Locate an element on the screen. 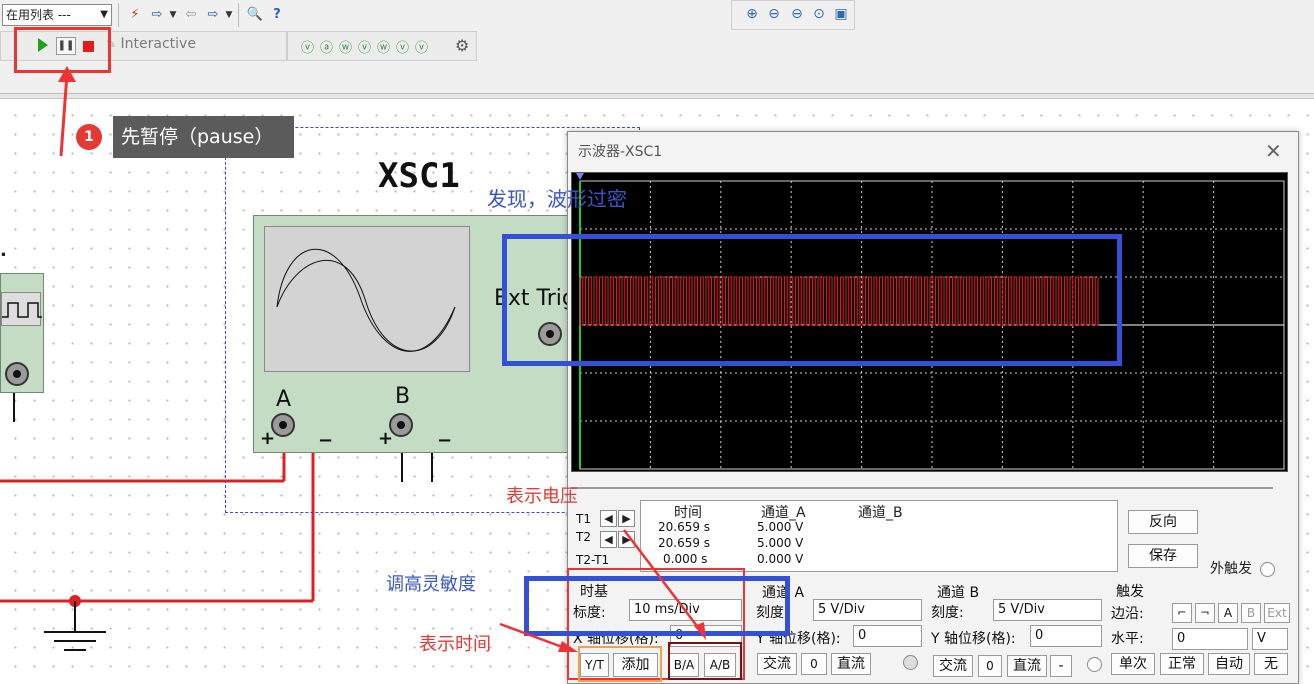  channel-b-dc-button: 直流 is located at coordinates (1027, 666).